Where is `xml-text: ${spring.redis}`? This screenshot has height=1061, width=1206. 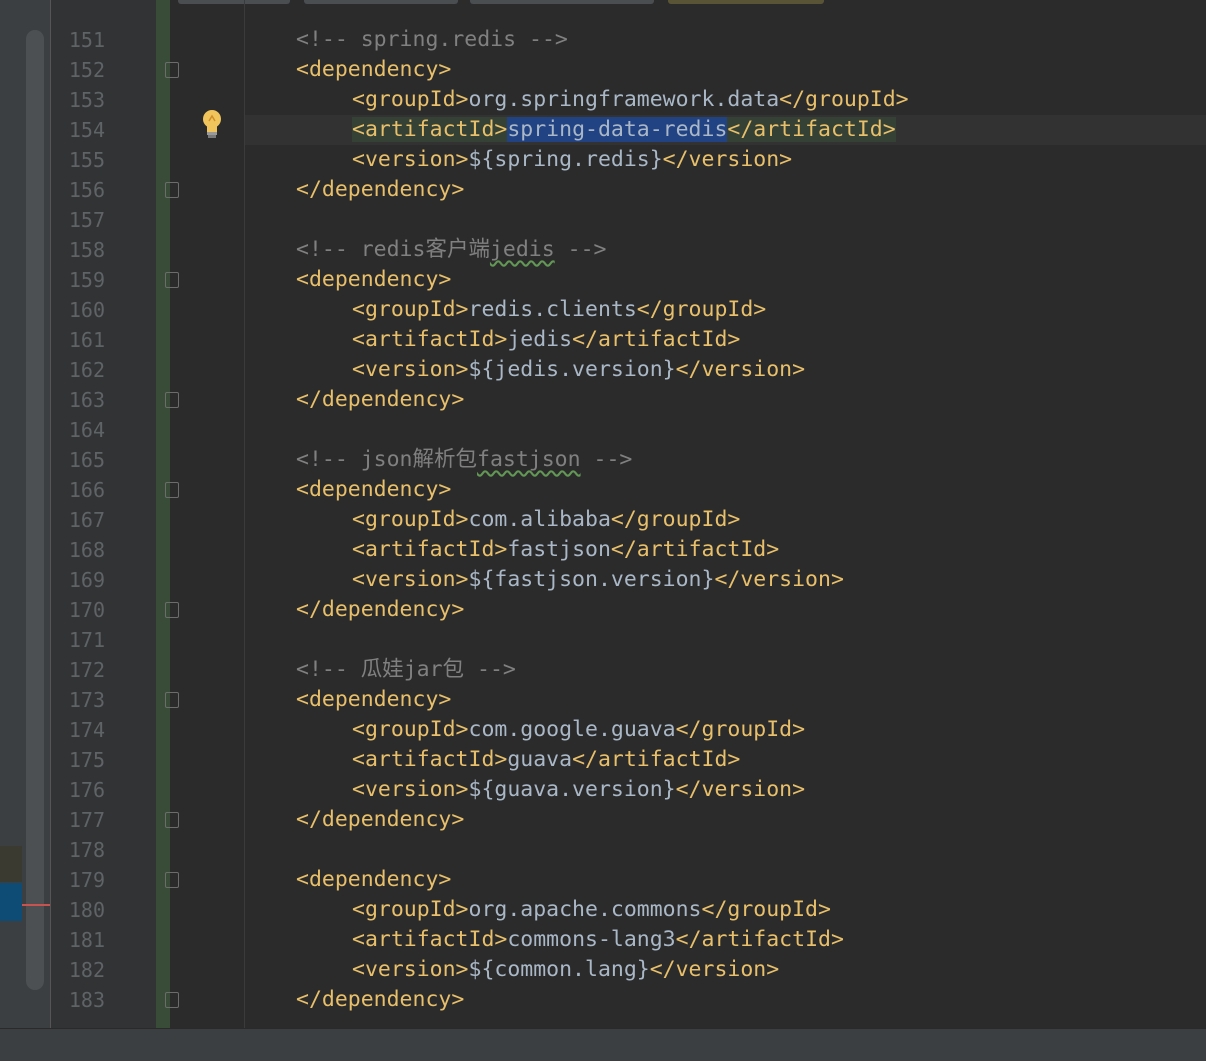
xml-text: ${spring.redis} is located at coordinates (565, 159).